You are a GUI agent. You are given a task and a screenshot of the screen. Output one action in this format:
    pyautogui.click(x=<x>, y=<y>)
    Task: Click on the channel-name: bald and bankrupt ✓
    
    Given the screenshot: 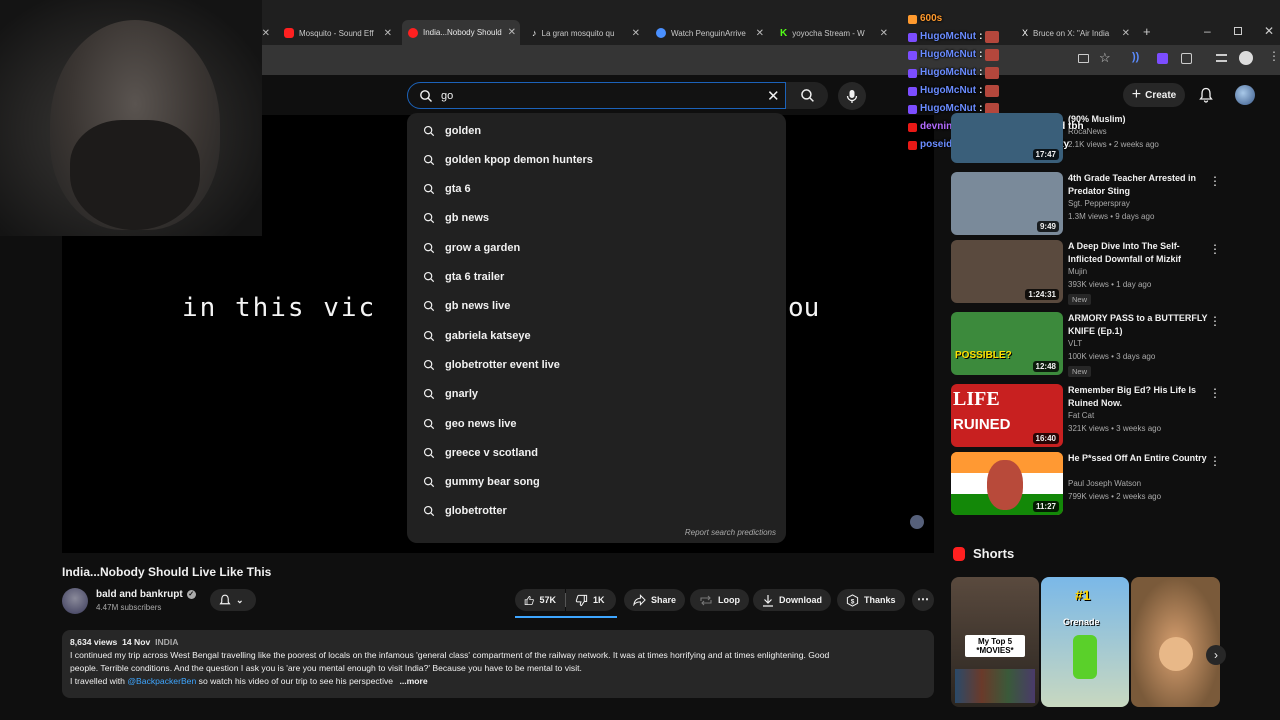 What is the action you would take?
    pyautogui.click(x=146, y=594)
    